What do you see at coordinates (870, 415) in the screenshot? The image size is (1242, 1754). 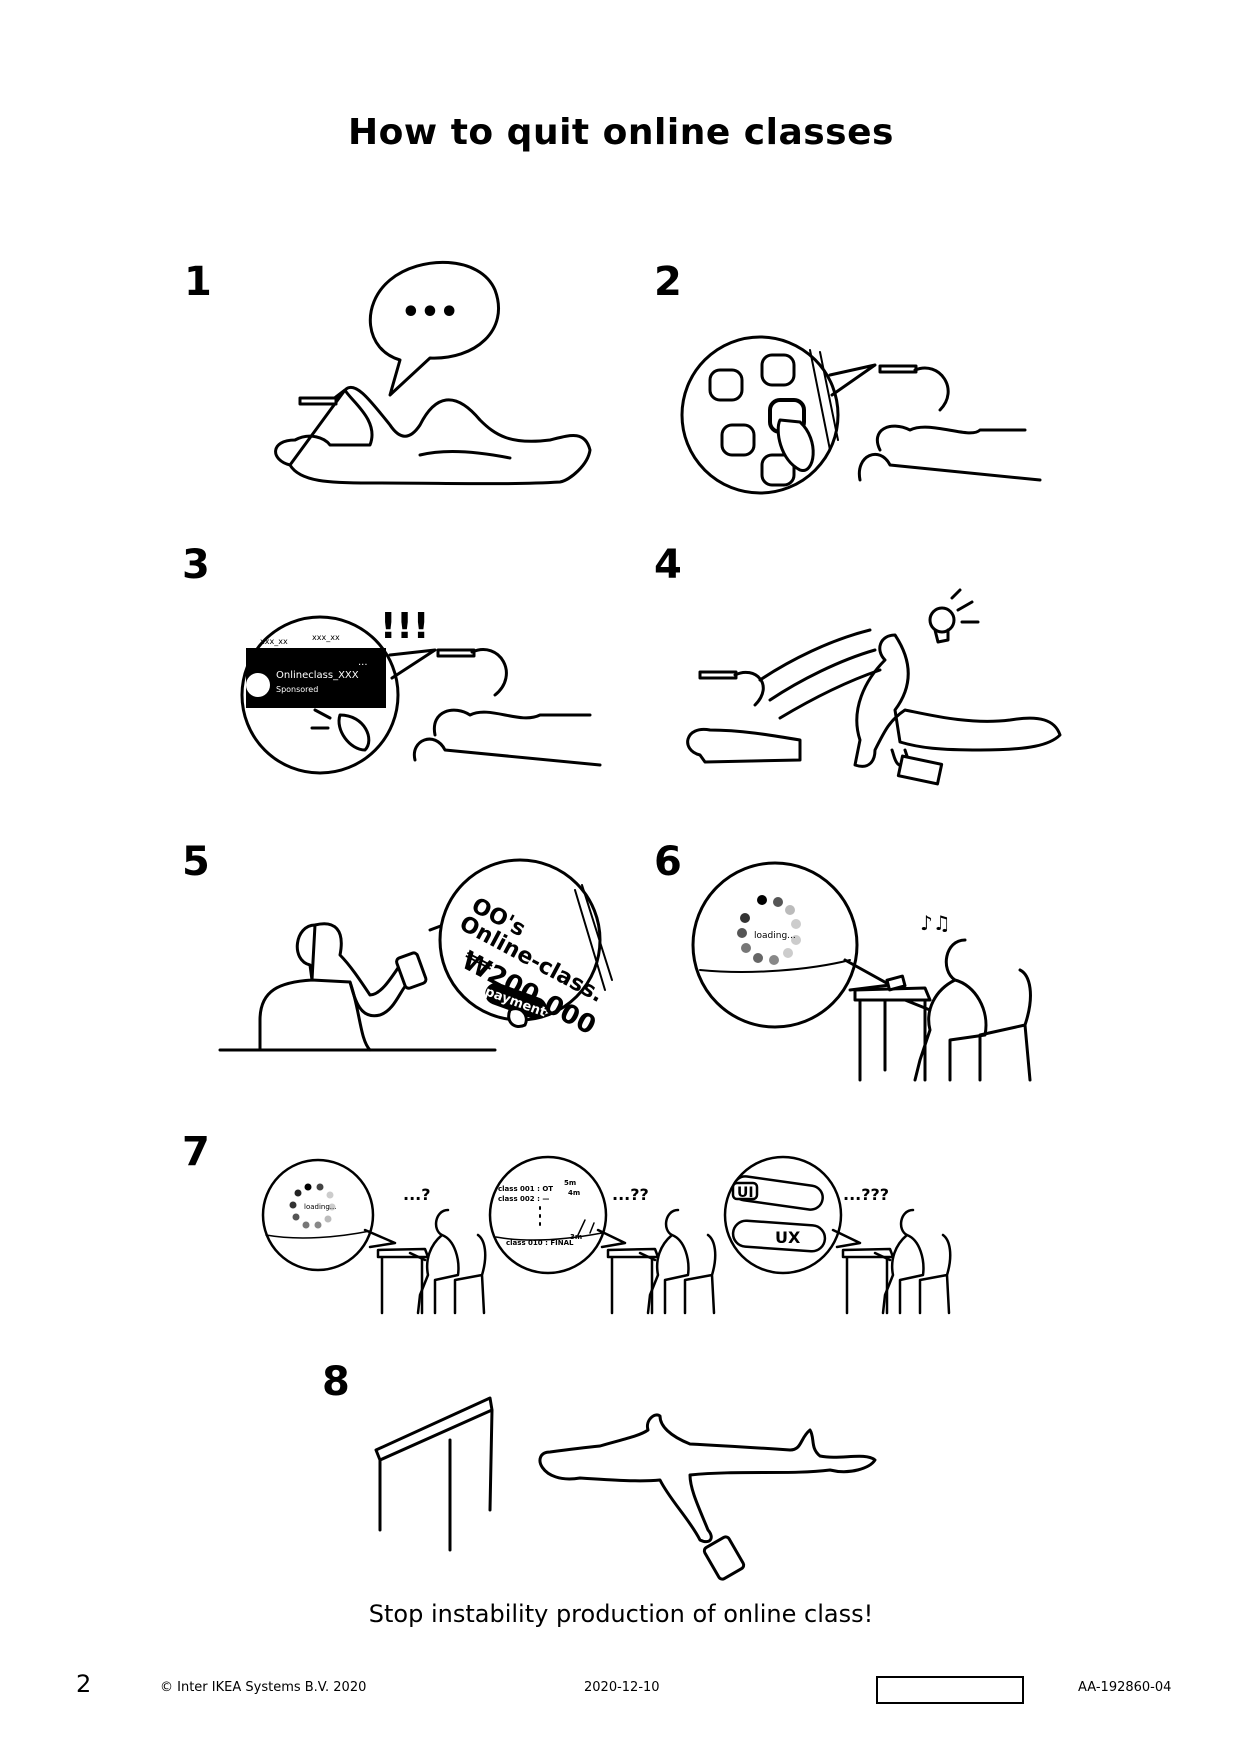 I see `step-2-illustration` at bounding box center [870, 415].